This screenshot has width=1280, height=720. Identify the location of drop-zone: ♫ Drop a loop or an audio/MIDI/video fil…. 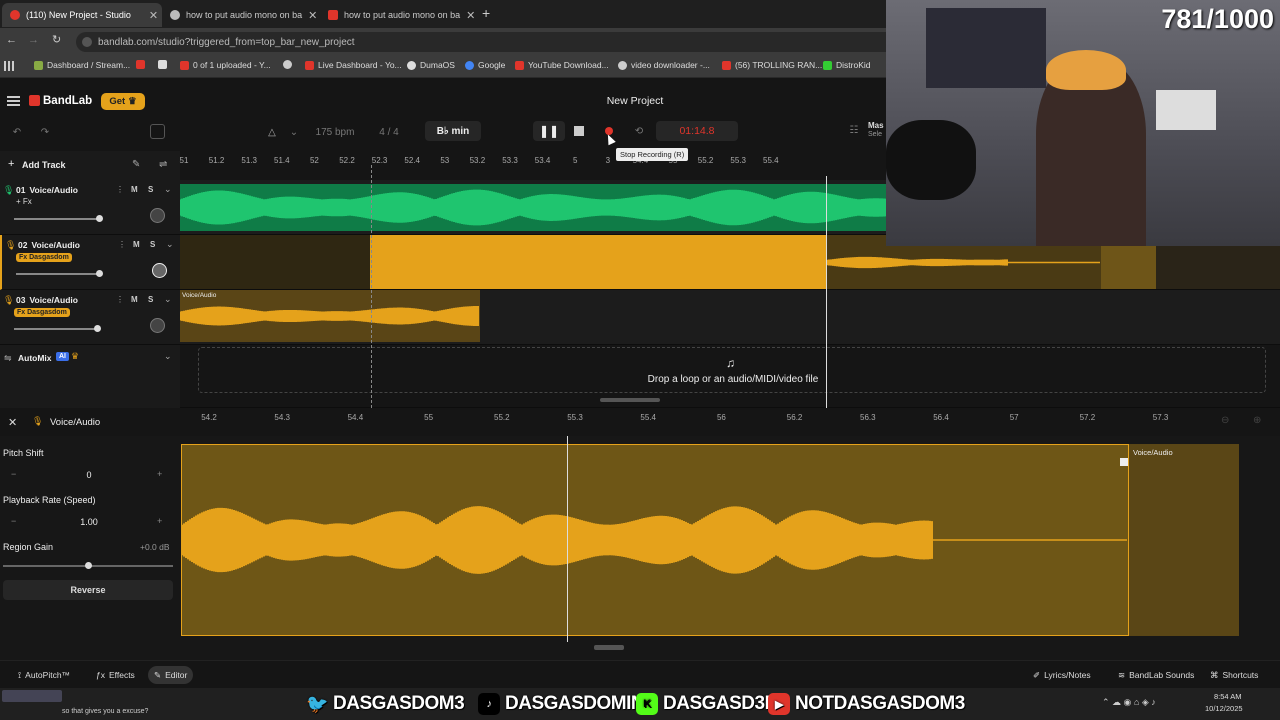
(732, 370).